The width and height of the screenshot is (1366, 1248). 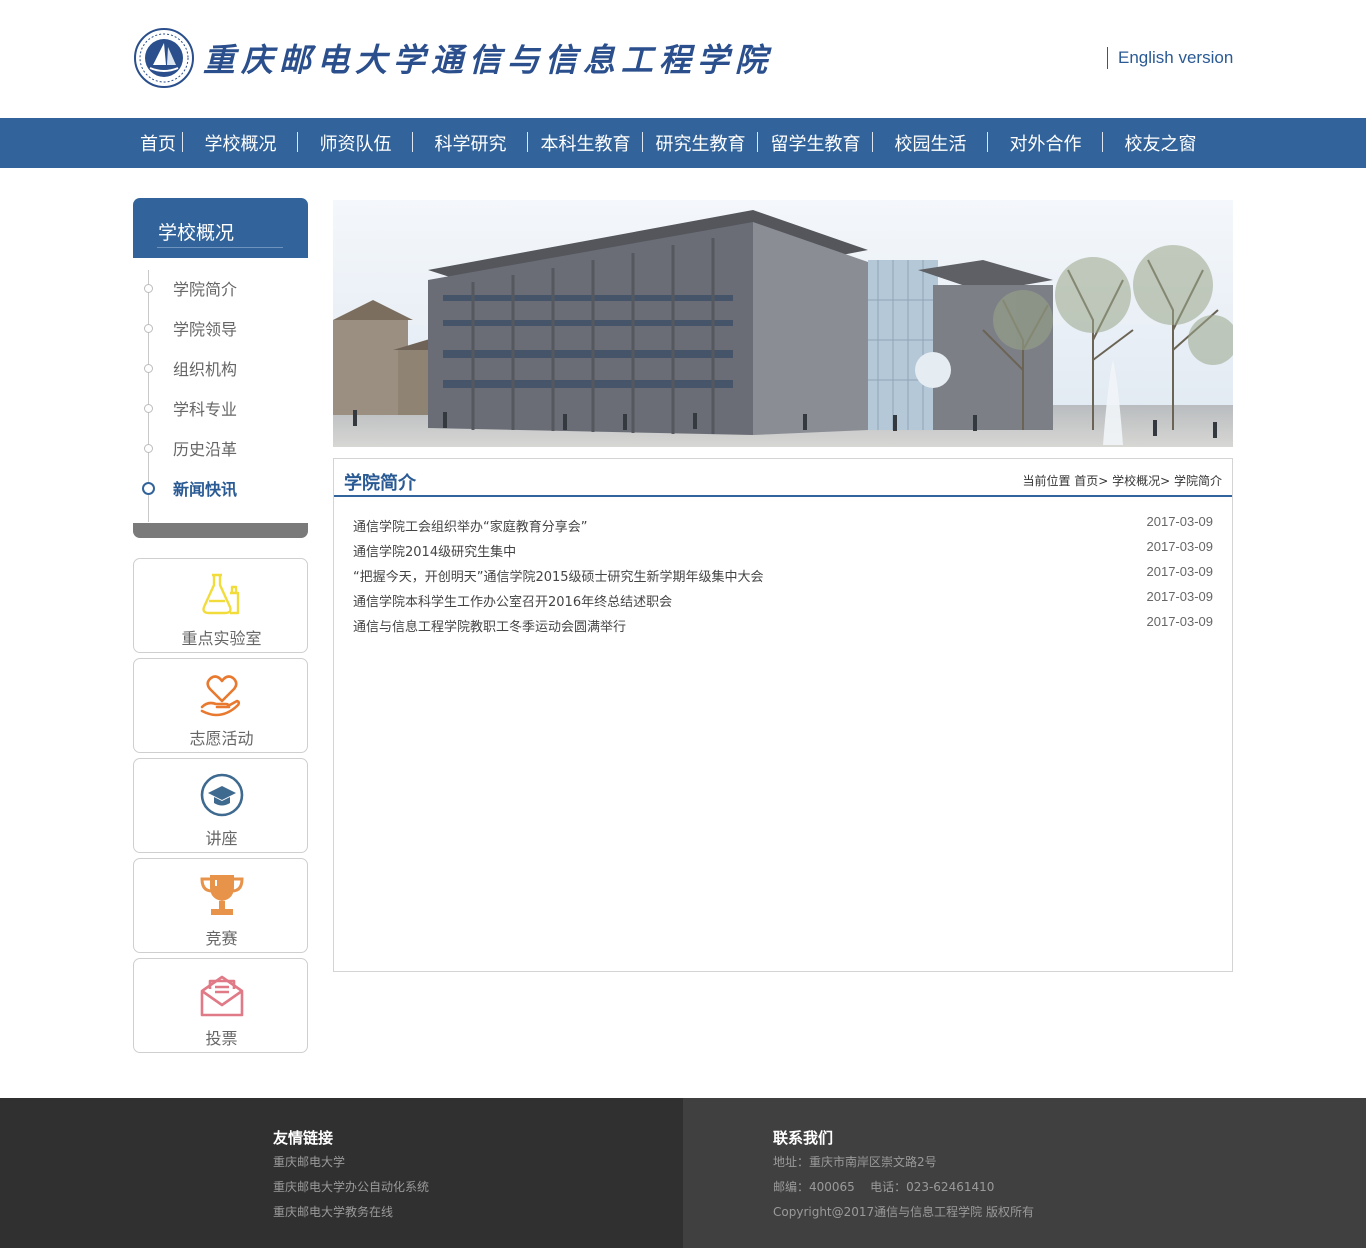 What do you see at coordinates (585, 143) in the screenshot?
I see `nav-item-undergraduate: 本科生教育` at bounding box center [585, 143].